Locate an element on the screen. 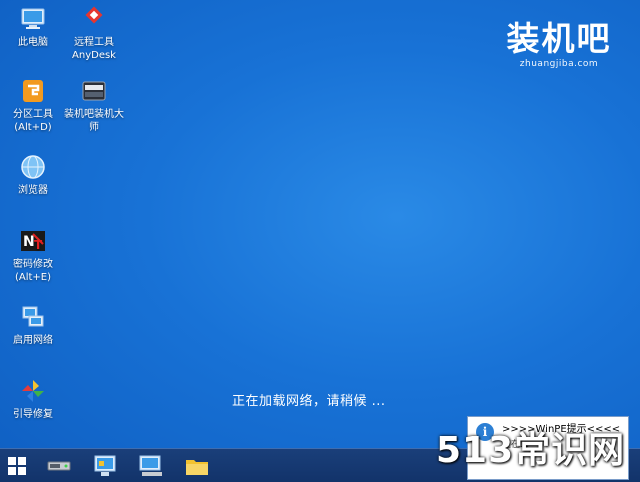 Image resolution: width=640 pixels, height=482 pixels. start-button is located at coordinates (17, 465).